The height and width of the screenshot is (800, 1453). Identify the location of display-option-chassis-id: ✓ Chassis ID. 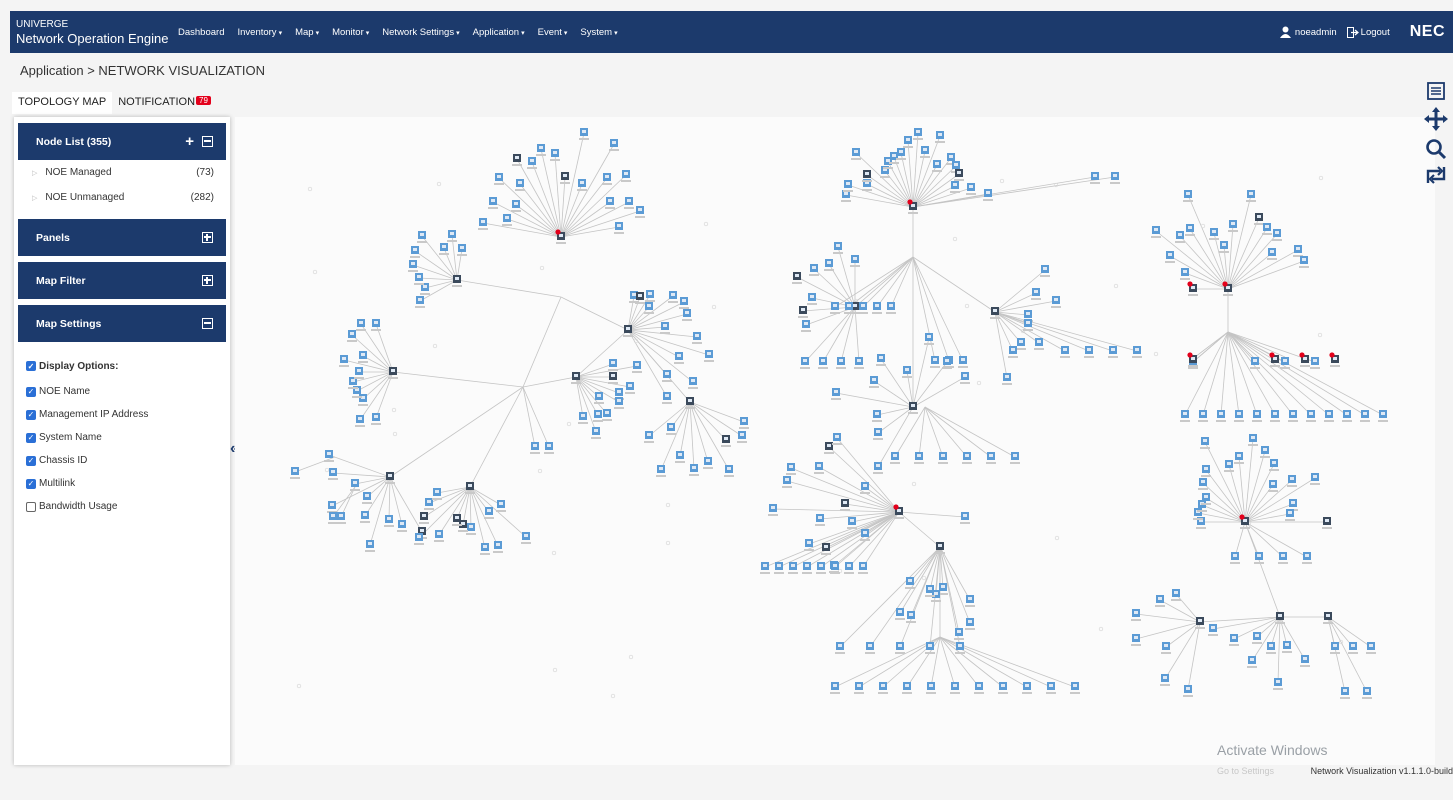
(123, 460).